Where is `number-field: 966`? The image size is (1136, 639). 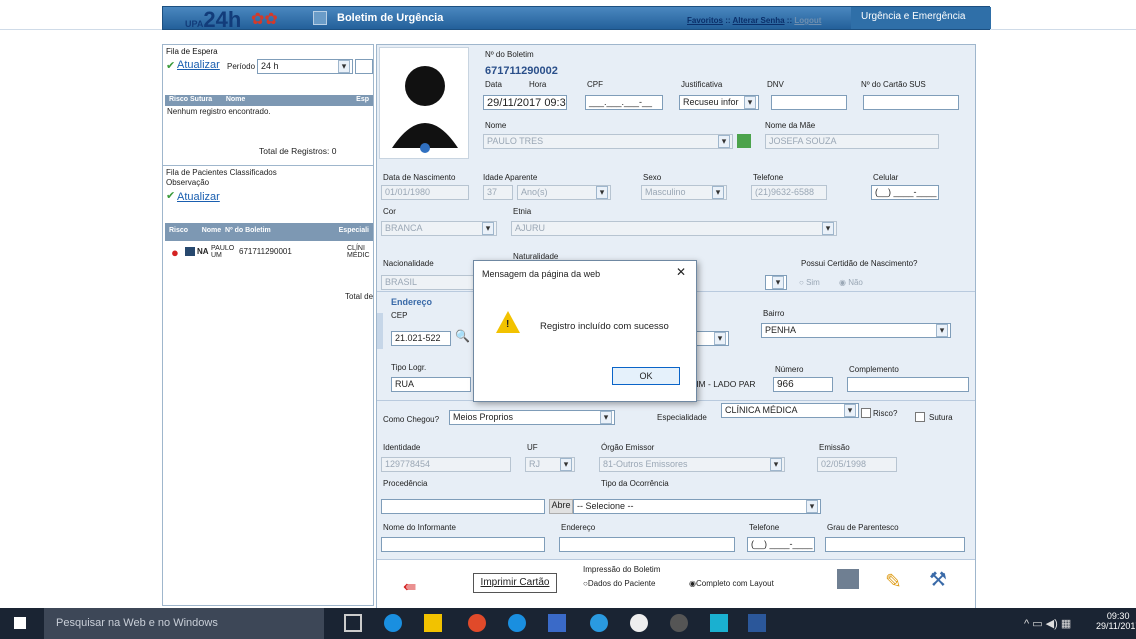
number-field: 966 is located at coordinates (803, 384).